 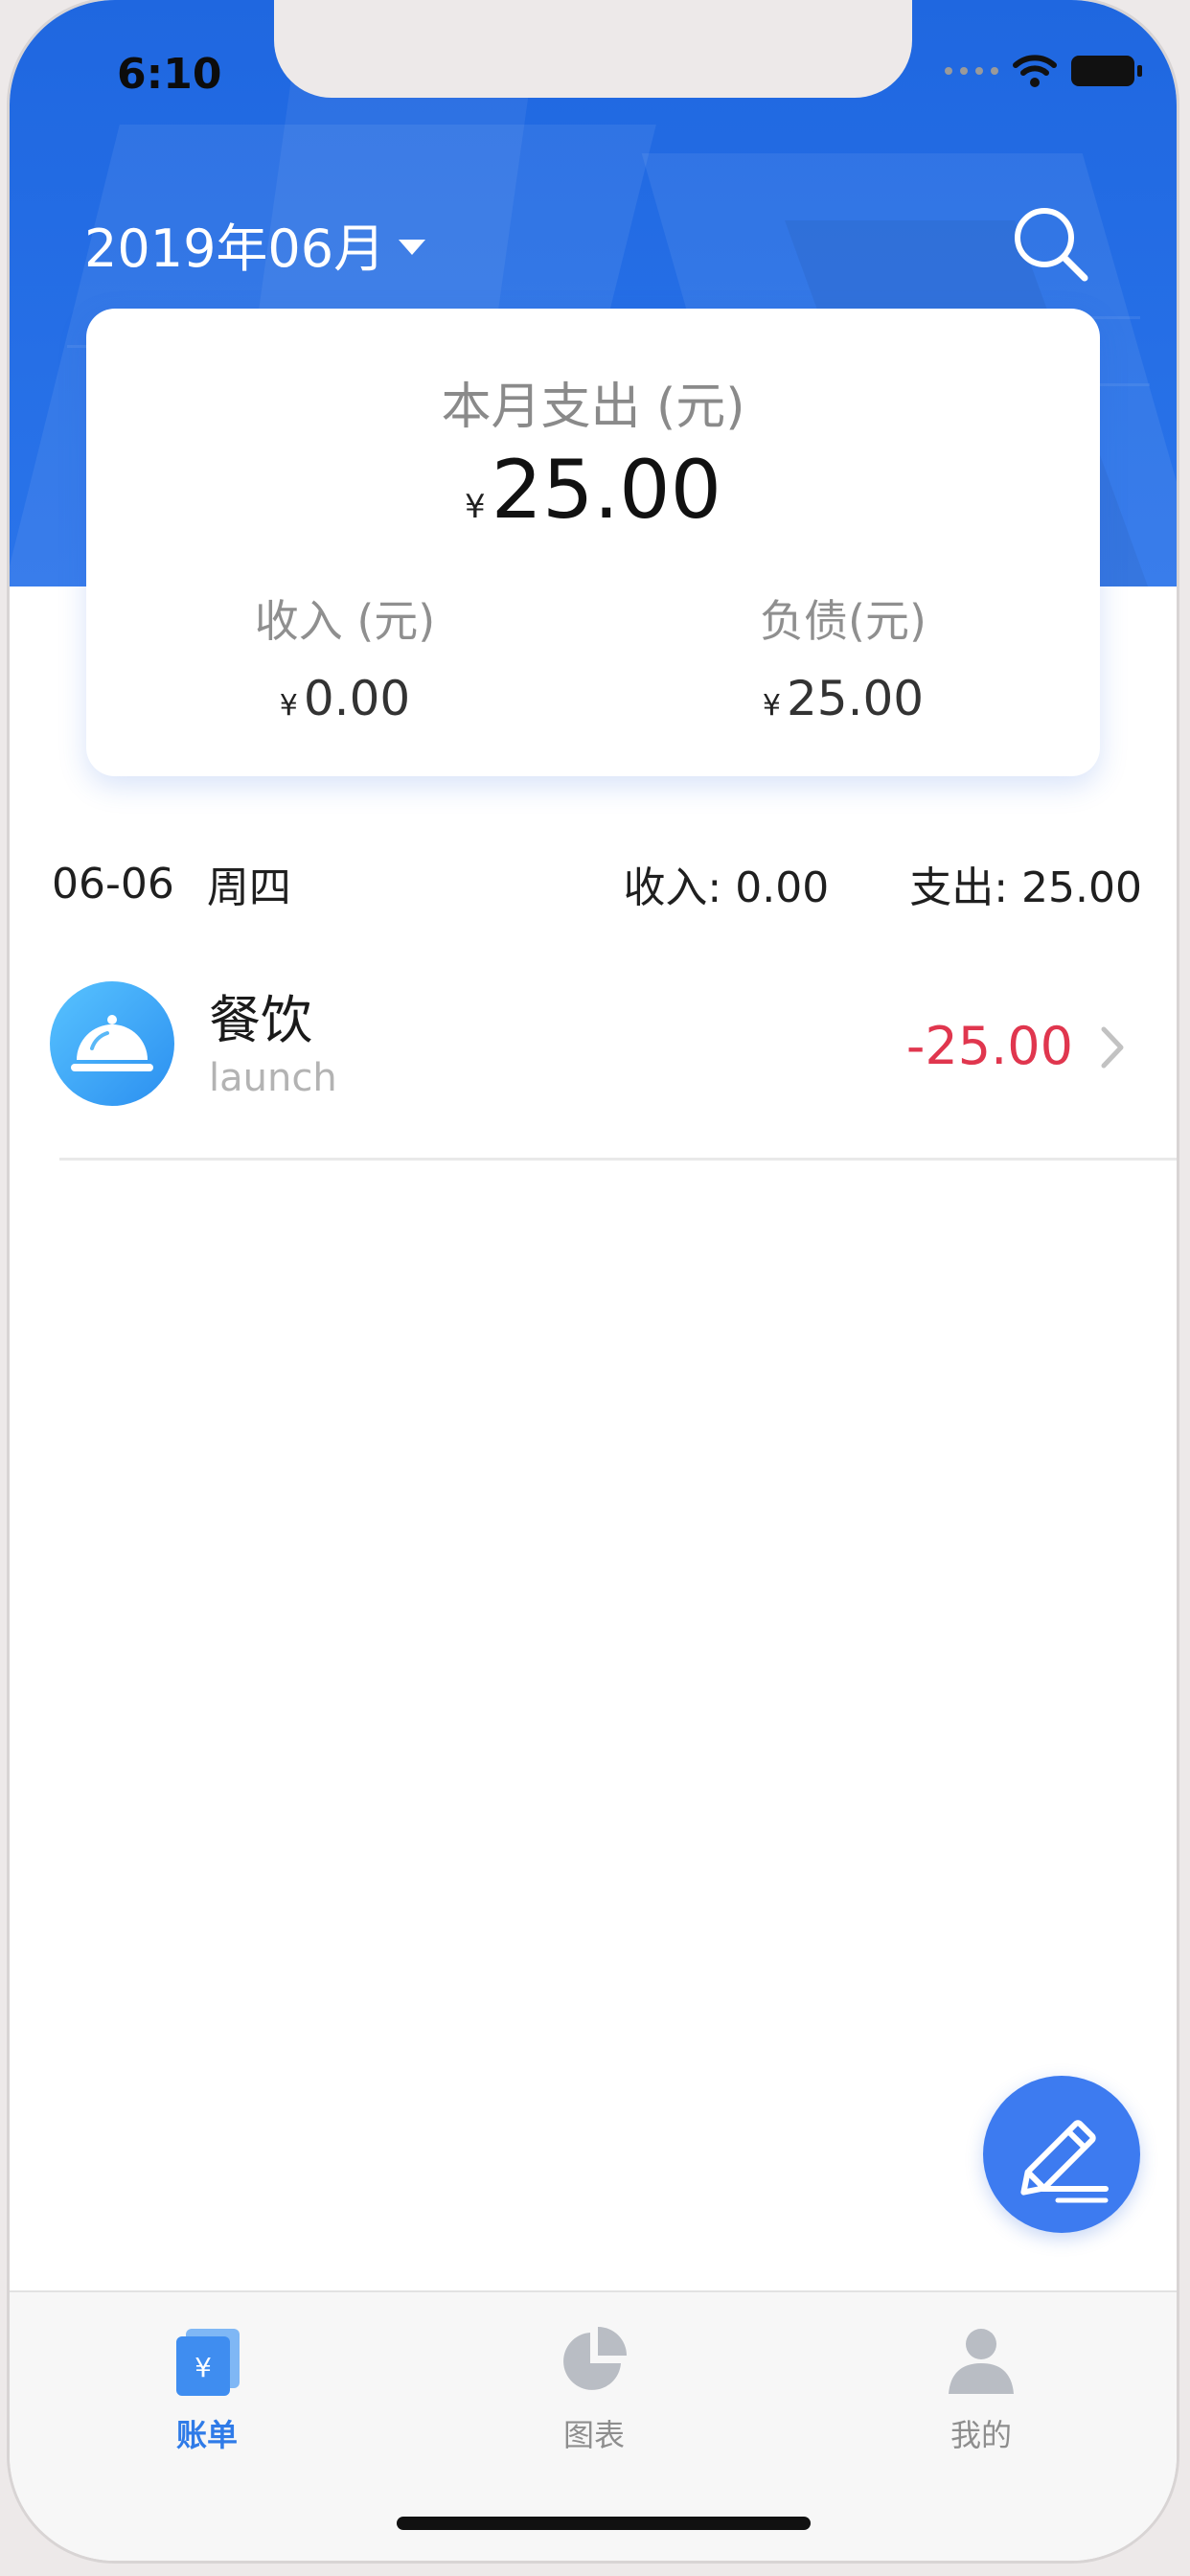 What do you see at coordinates (249, 887) in the screenshot?
I see `day-weekday: 周四` at bounding box center [249, 887].